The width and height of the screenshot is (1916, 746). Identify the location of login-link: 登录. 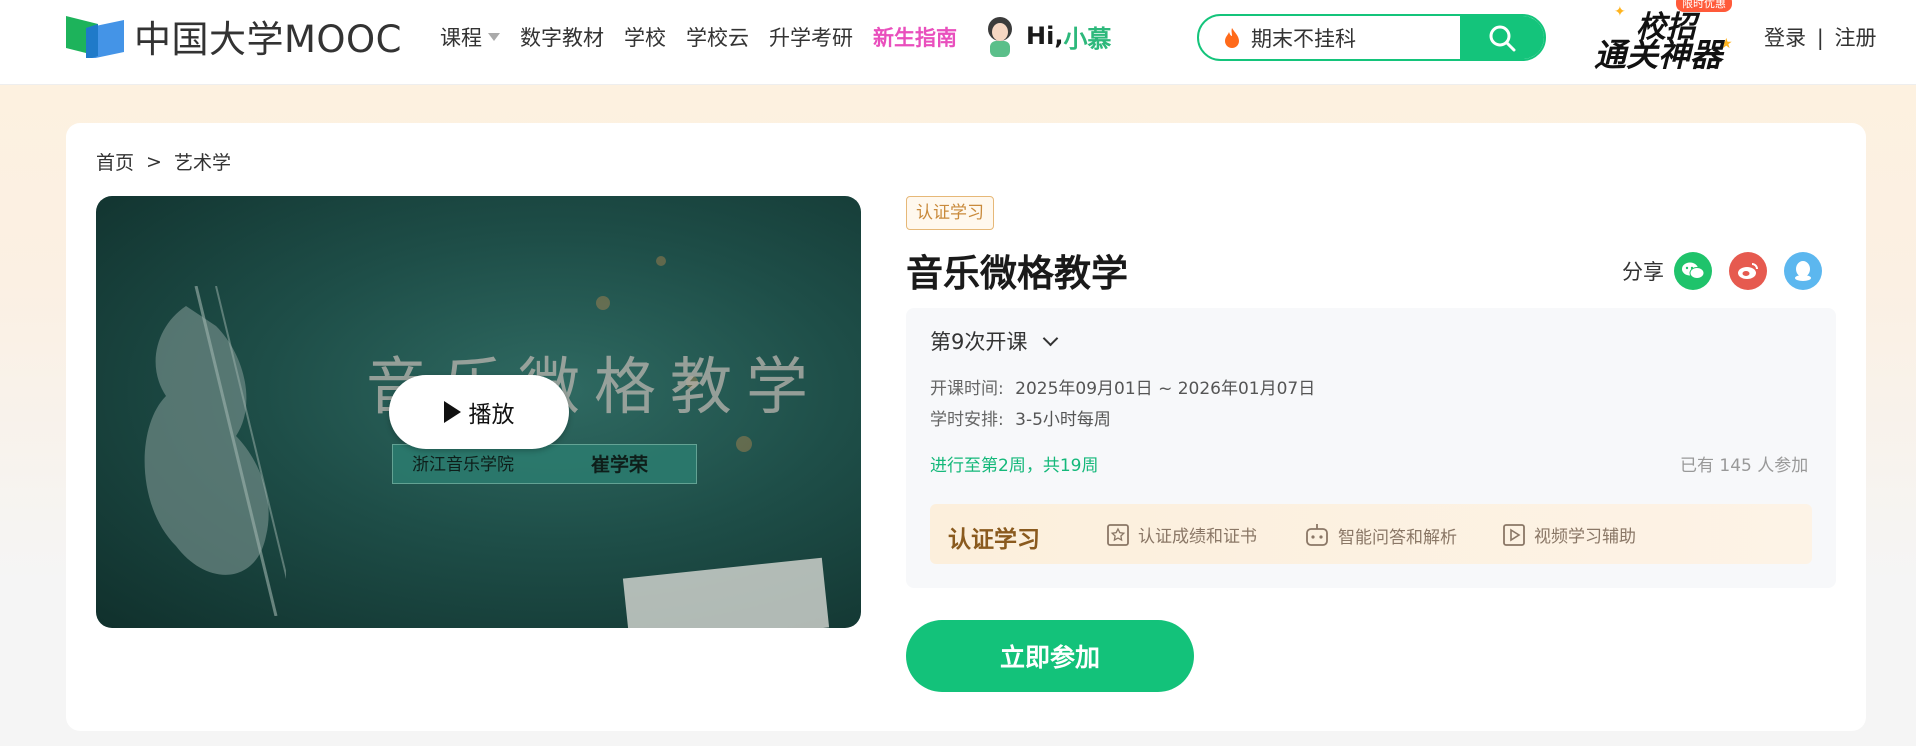
(1785, 38).